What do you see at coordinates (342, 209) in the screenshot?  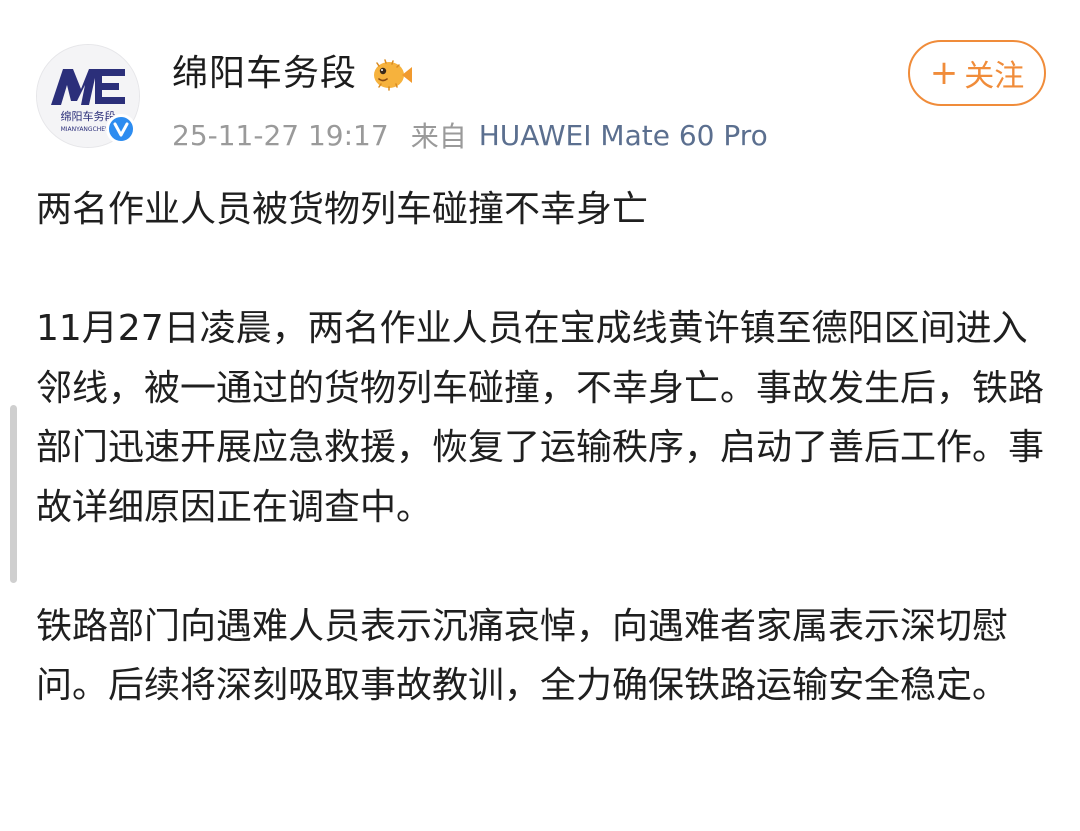 I see `post-title: 两名作业人员被货物列车碰撞不幸身亡` at bounding box center [342, 209].